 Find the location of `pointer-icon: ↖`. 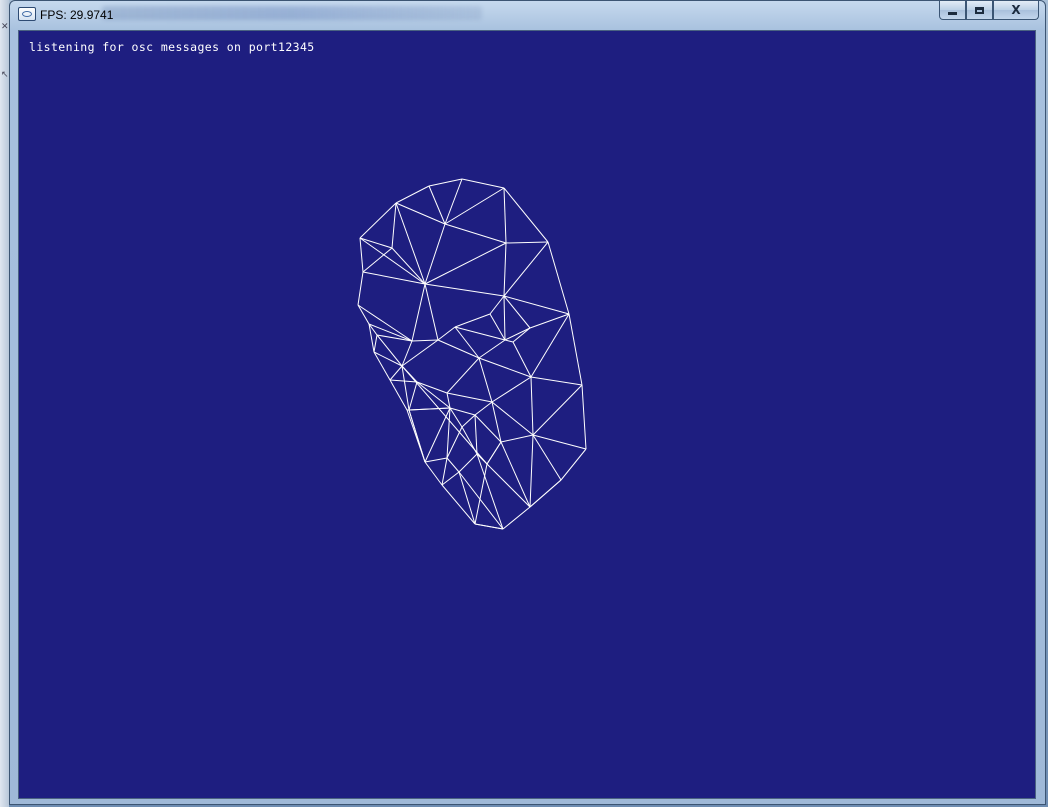

pointer-icon: ↖ is located at coordinates (5, 75).